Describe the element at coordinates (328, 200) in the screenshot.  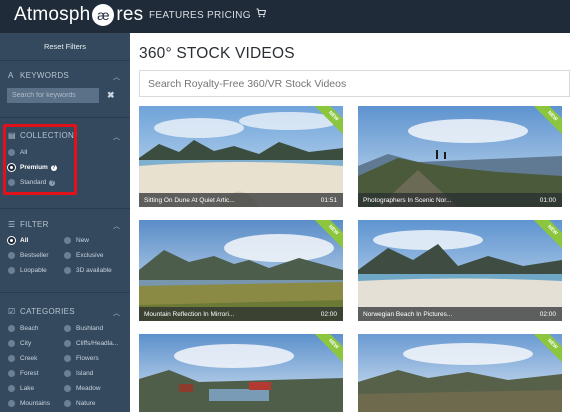
I see `video-duration: 01:51` at that location.